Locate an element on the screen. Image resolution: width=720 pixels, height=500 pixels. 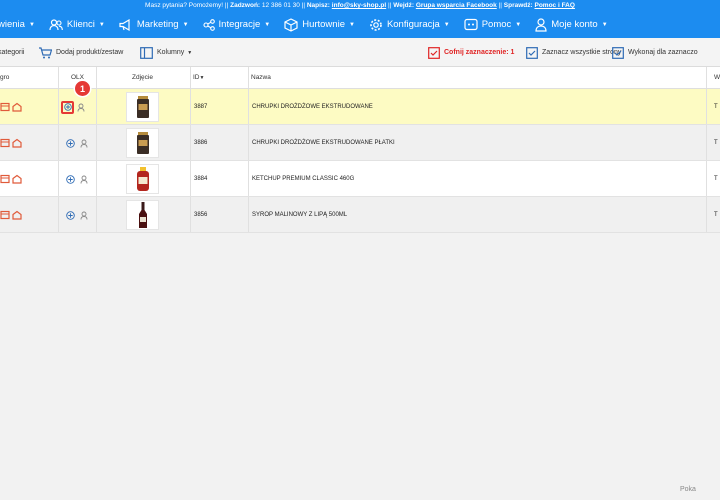
table-header: gro OLX Zdjęcie ID▼ Nazwa W is located at coordinates (360, 78).